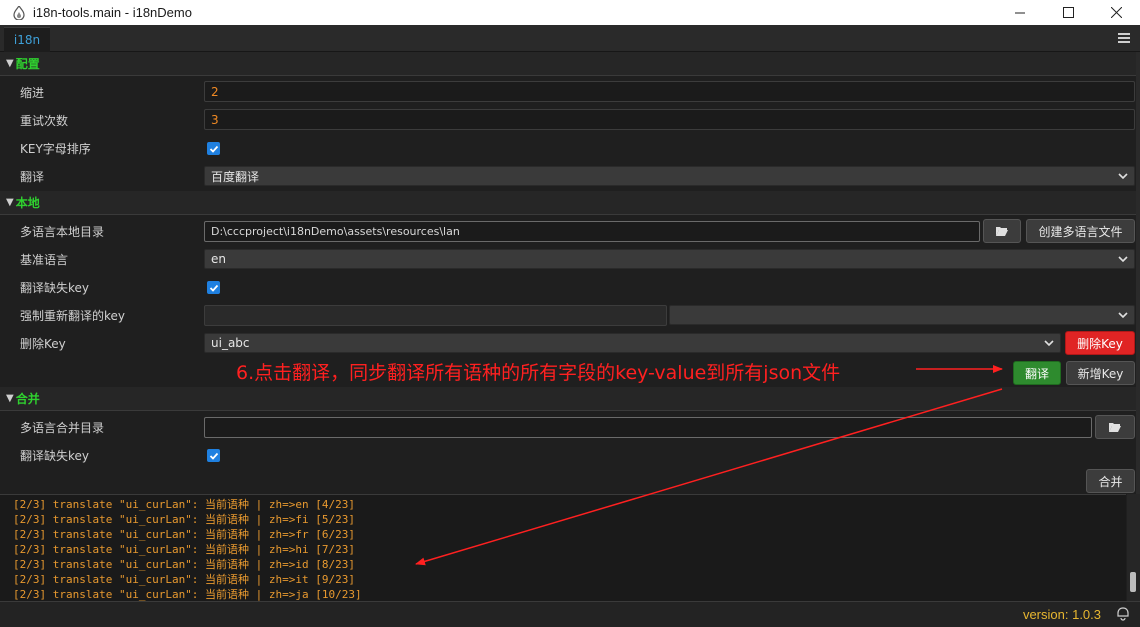 The height and width of the screenshot is (627, 1140). What do you see at coordinates (1100, 373) in the screenshot?
I see `add-key-button: 新增Key` at bounding box center [1100, 373].